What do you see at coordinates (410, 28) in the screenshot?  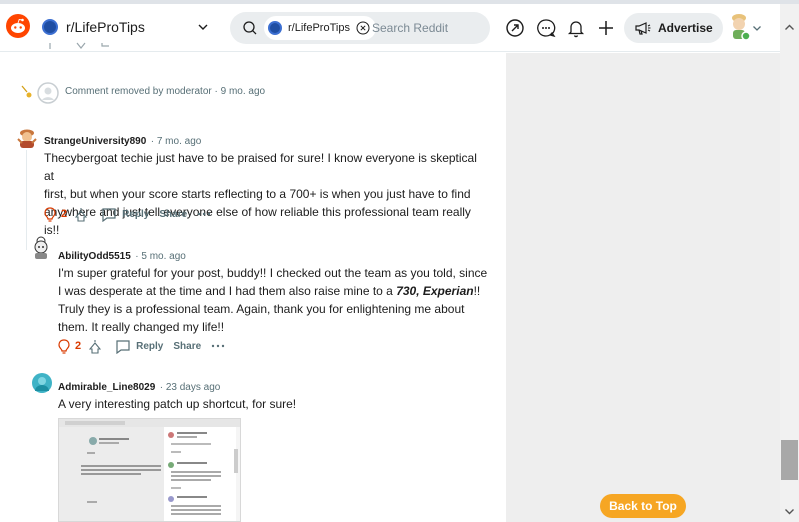 I see `search-input: Search Reddit` at bounding box center [410, 28].